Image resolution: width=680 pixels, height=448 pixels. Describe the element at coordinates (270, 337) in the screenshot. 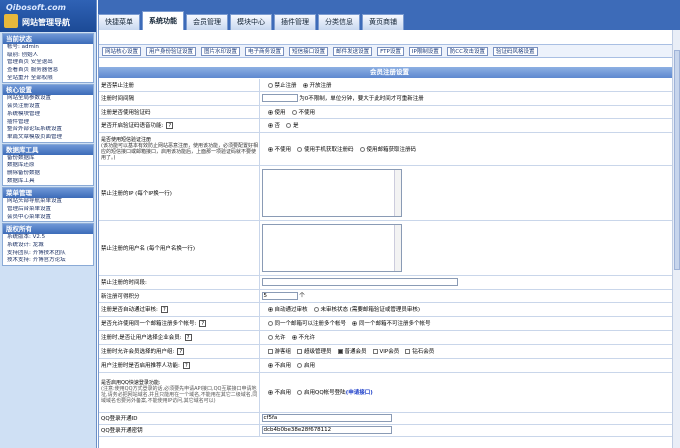

I see `radio-company-allow` at that location.